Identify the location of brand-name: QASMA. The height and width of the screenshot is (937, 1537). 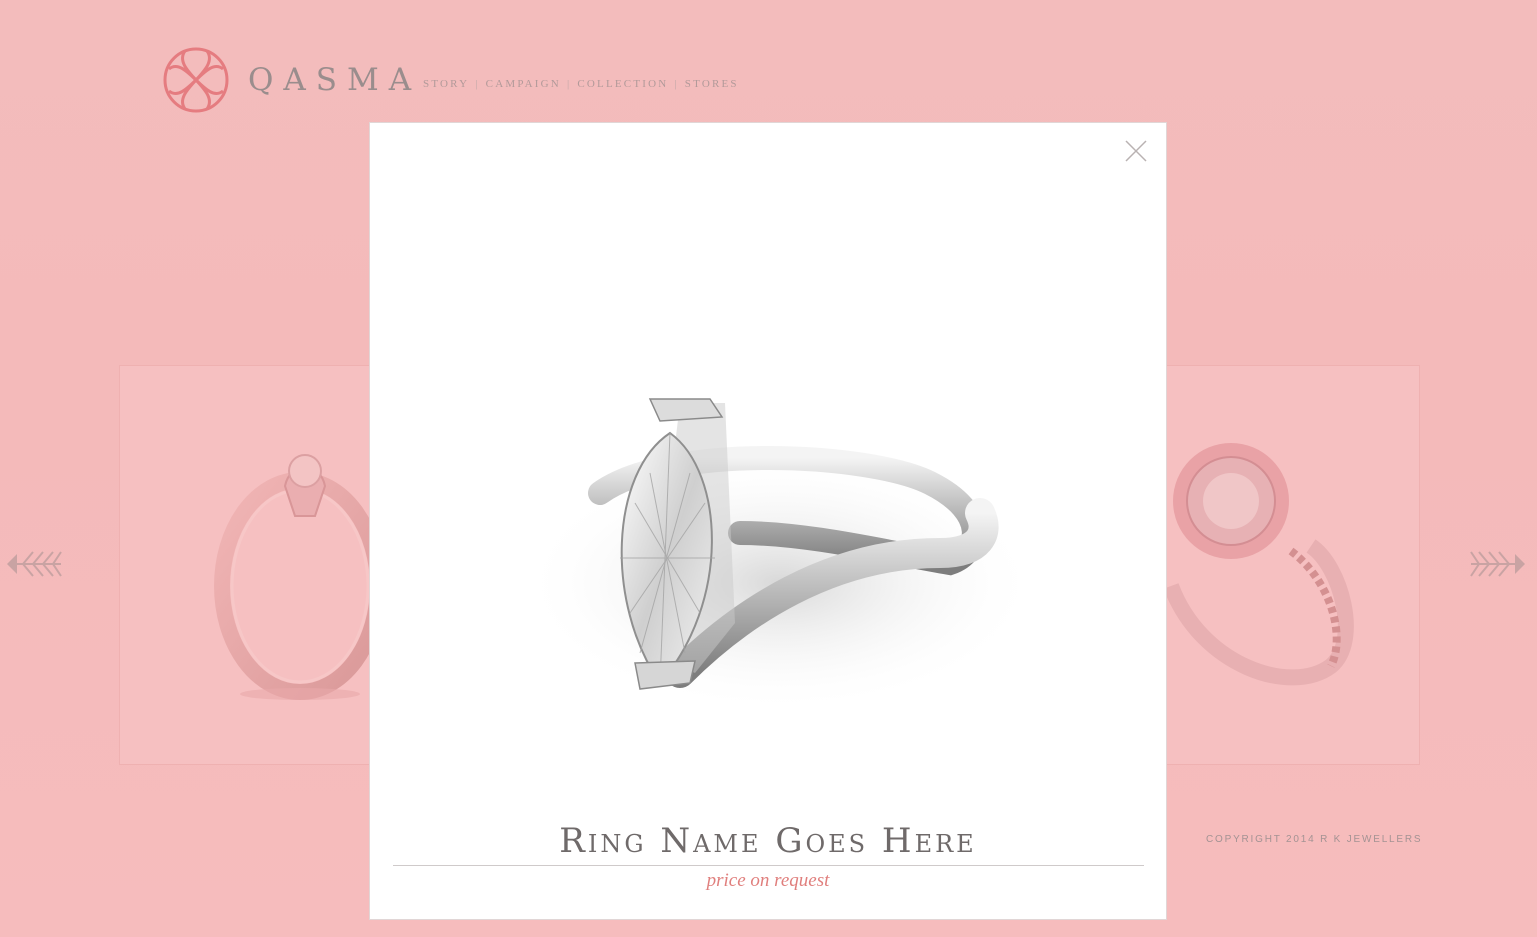
(334, 80).